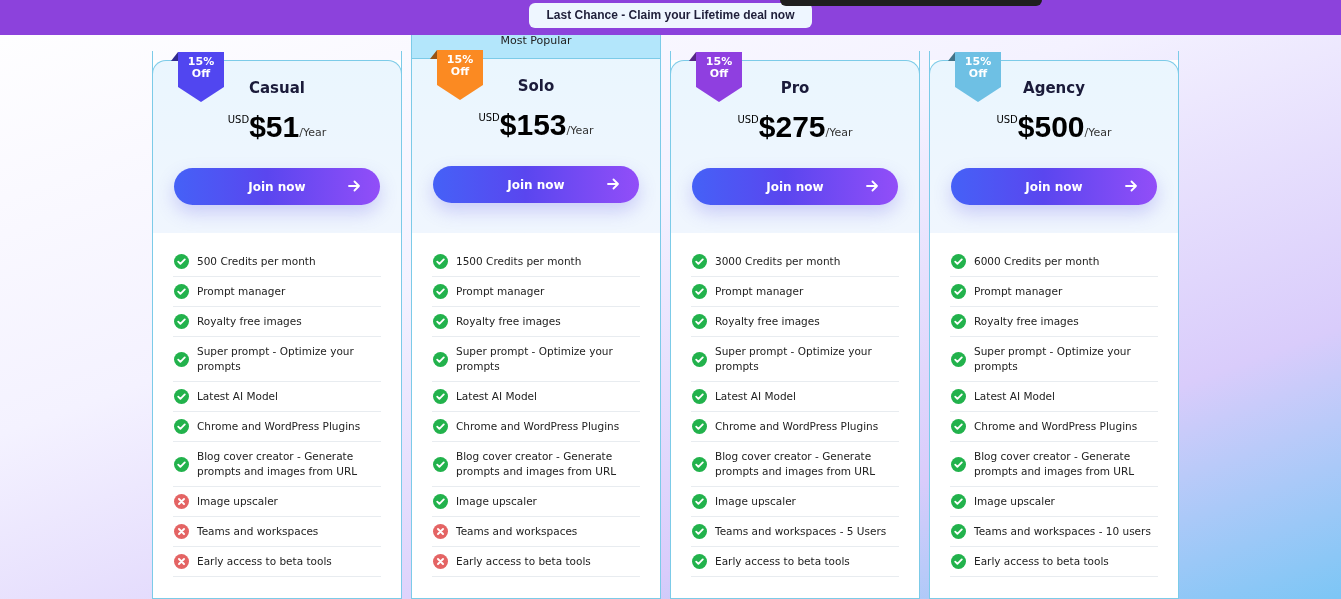 The image size is (1341, 599). What do you see at coordinates (256, 261) in the screenshot?
I see `feature-text: 500 Credits per month` at bounding box center [256, 261].